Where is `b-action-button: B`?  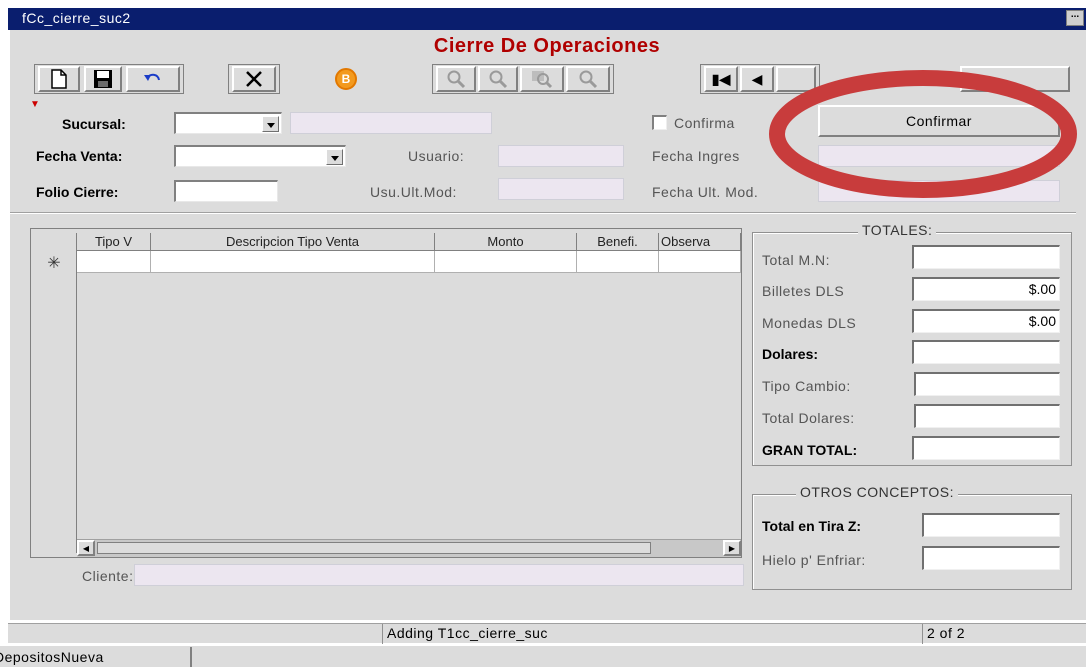 b-action-button: B is located at coordinates (346, 79).